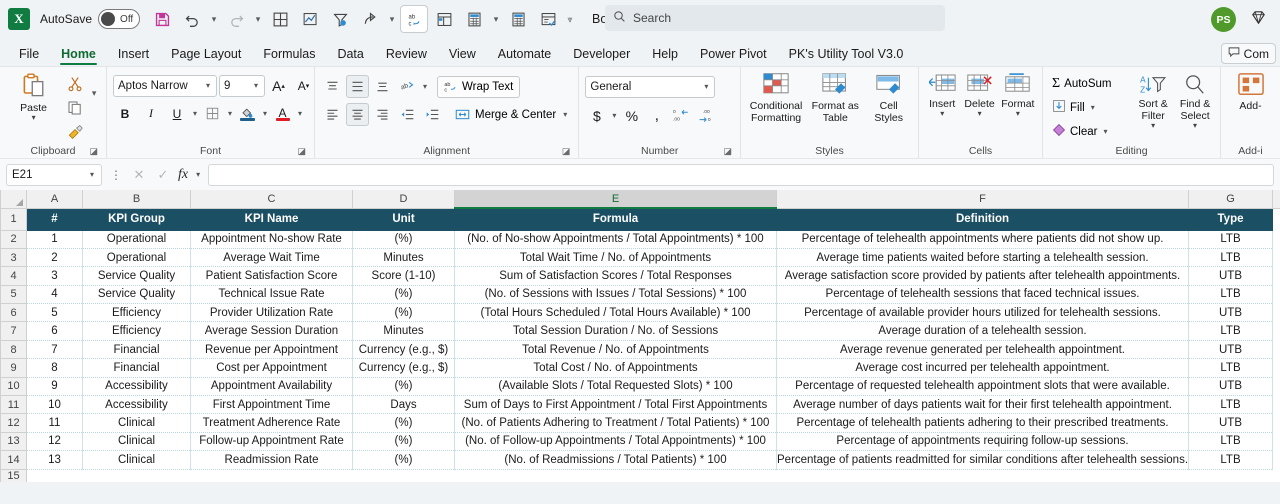 This screenshot has height=504, width=1280. Describe the element at coordinates (282, 113) in the screenshot. I see `font-color-button: A` at that location.